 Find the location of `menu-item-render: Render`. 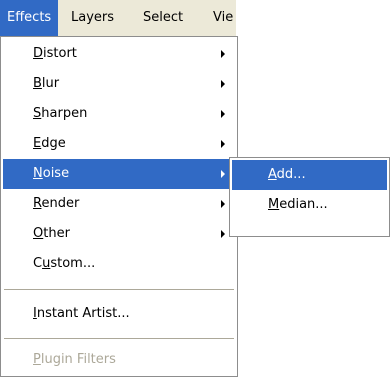

menu-item-render: Render is located at coordinates (119, 204).